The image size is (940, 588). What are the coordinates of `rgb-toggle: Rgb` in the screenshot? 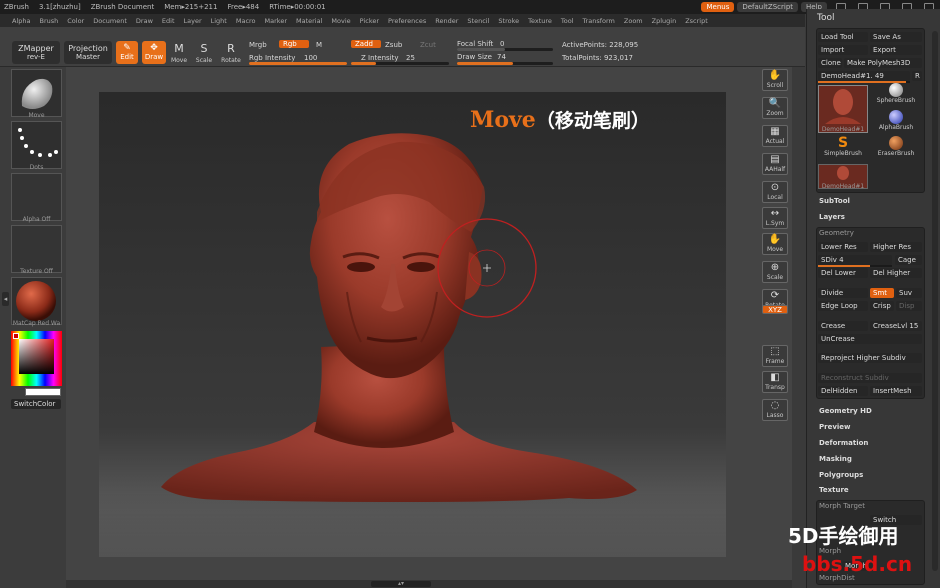 It's located at (294, 44).